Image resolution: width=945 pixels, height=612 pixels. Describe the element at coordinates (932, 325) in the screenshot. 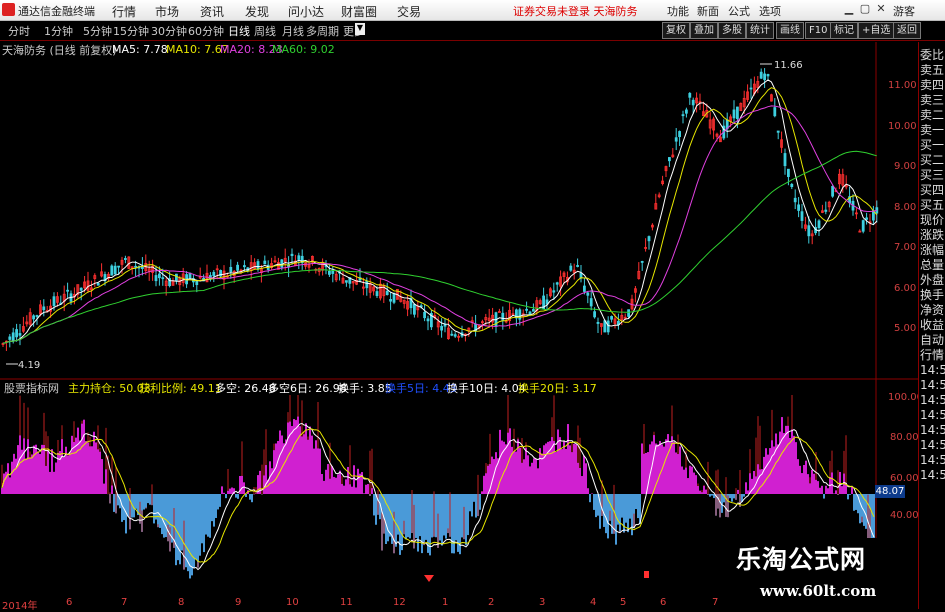

I see `side-item: 收益` at that location.